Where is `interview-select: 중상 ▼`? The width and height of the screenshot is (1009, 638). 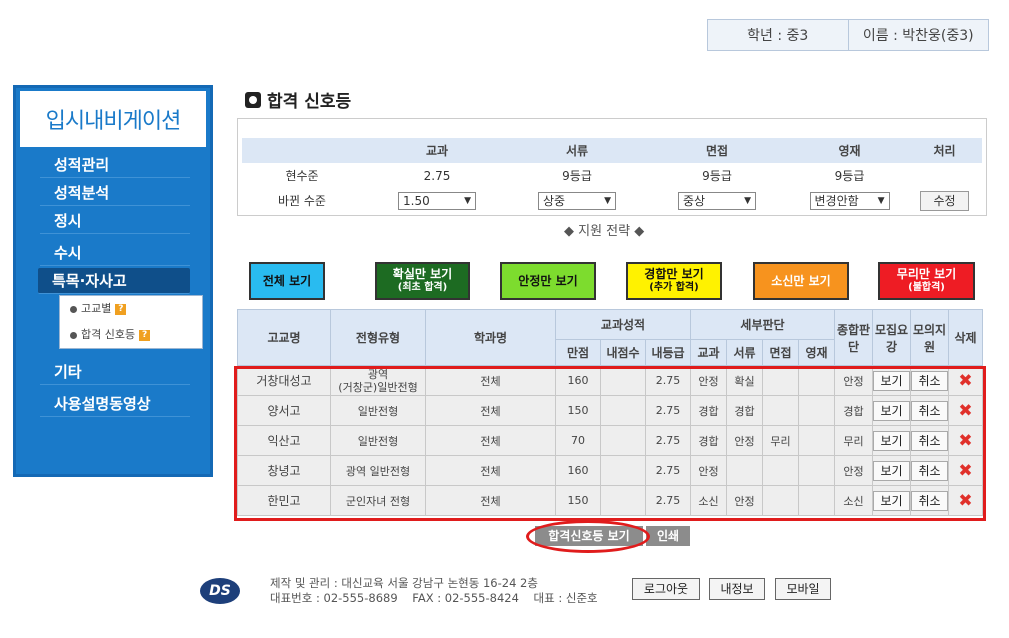
interview-select: 중상 ▼ is located at coordinates (717, 200).